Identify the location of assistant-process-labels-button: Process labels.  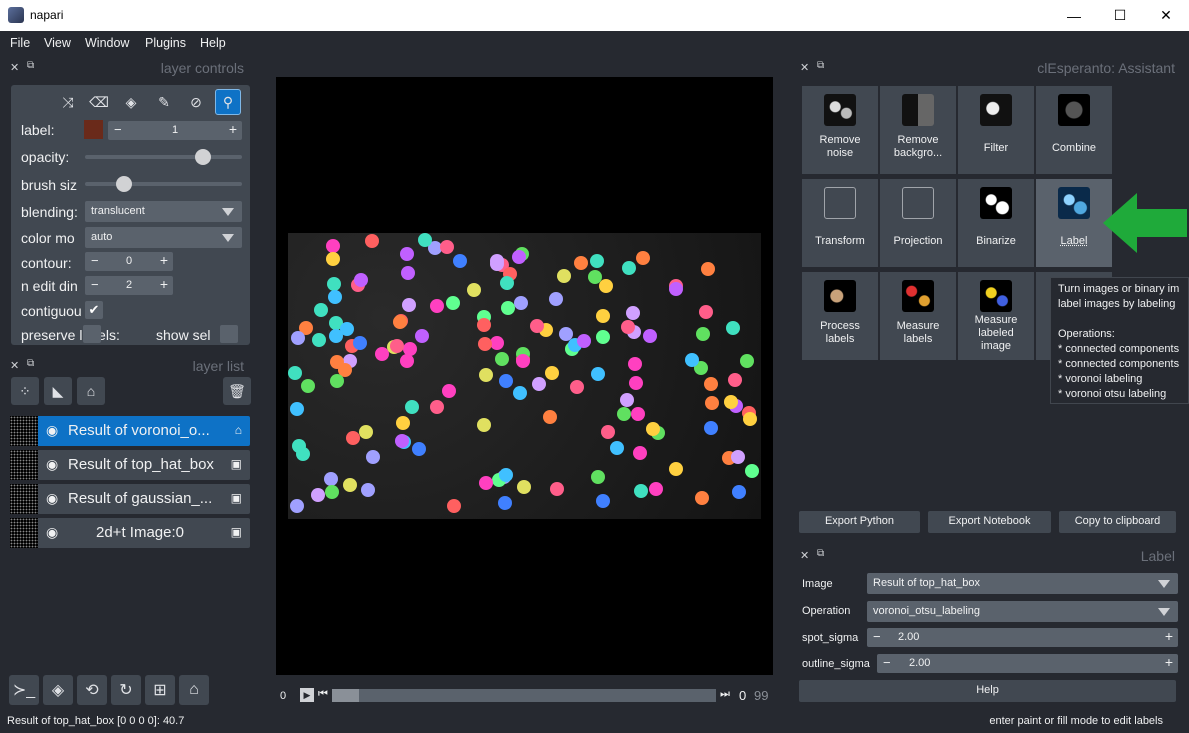
(840, 316).